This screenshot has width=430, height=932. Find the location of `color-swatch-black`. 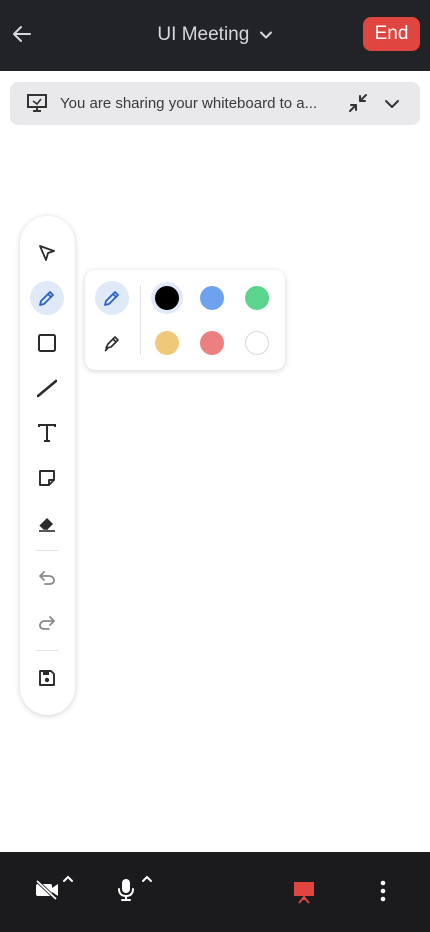

color-swatch-black is located at coordinates (167, 298).